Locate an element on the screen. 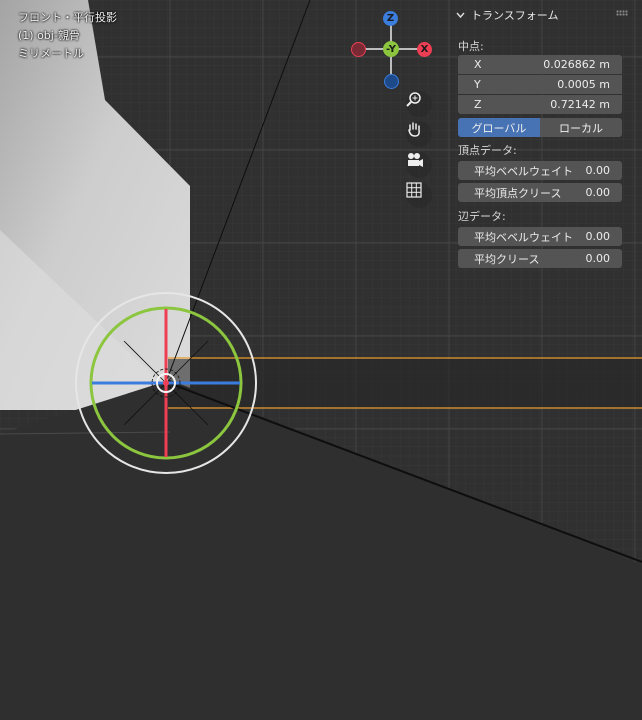 The height and width of the screenshot is (720, 642). gizmo-neg-z-axis is located at coordinates (391, 81).